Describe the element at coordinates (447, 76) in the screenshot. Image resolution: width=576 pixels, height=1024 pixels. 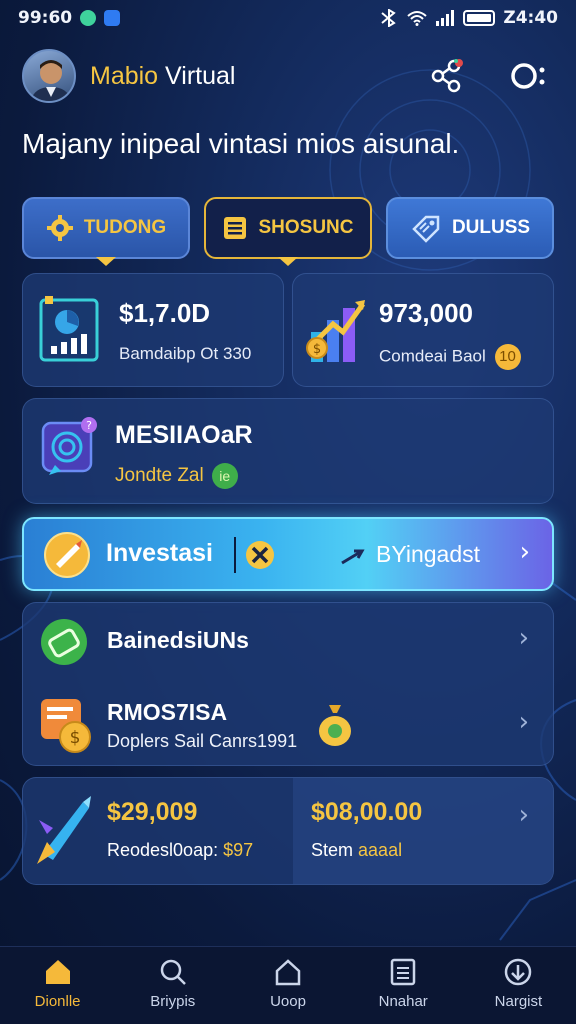
I see `share-network-icon` at that location.